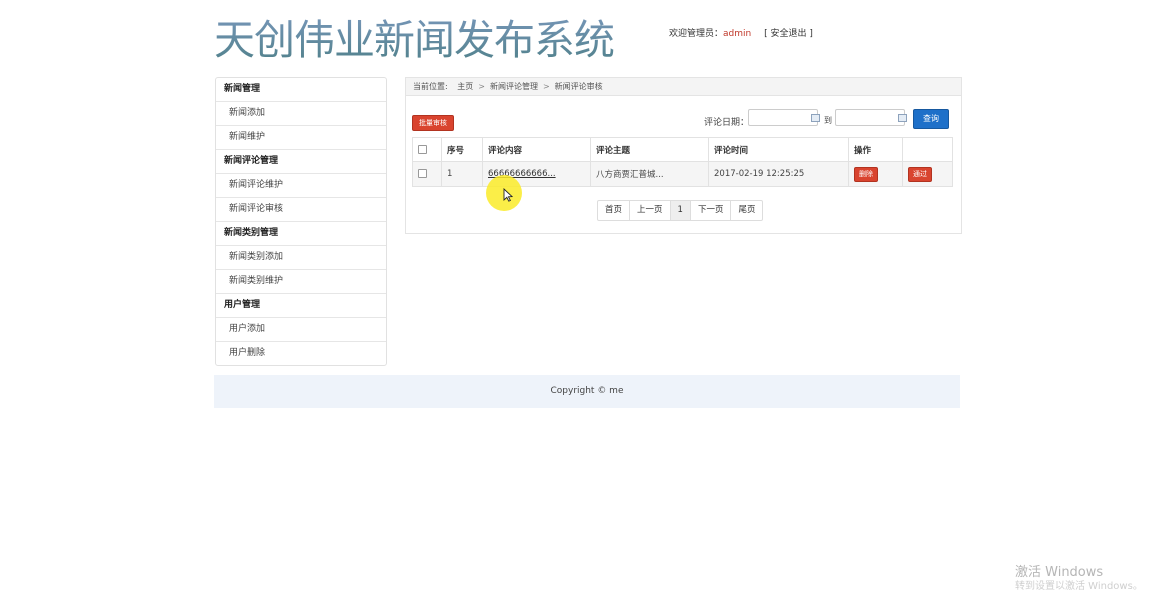 The image size is (1165, 592). I want to click on column-header-topic: 评论主题, so click(649, 149).